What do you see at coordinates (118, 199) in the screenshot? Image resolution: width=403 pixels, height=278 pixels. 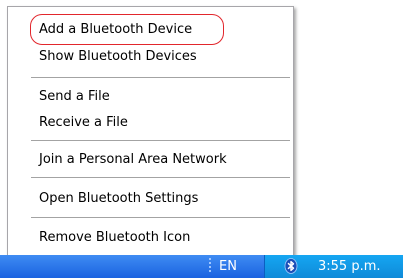 I see `menu-item-open-settings: Open Bluetooth Settings` at bounding box center [118, 199].